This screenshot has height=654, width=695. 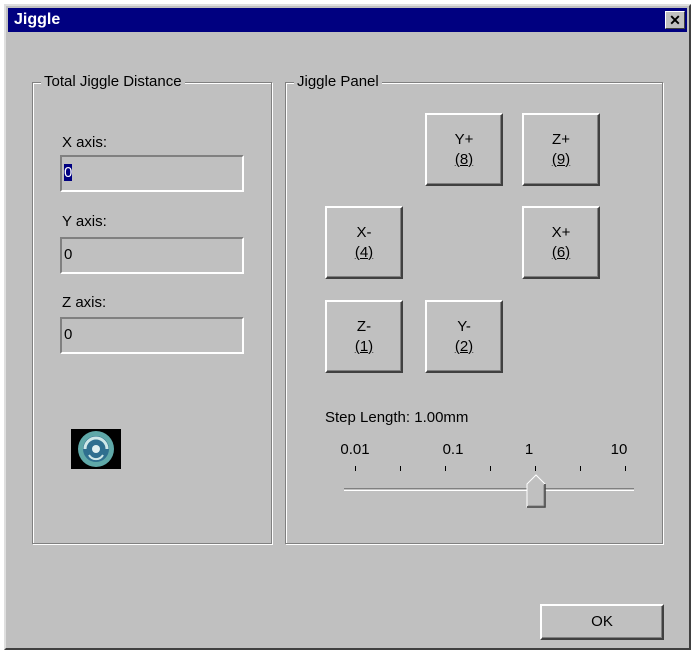 What do you see at coordinates (464, 346) in the screenshot?
I see `y-minus-key: (2)` at bounding box center [464, 346].